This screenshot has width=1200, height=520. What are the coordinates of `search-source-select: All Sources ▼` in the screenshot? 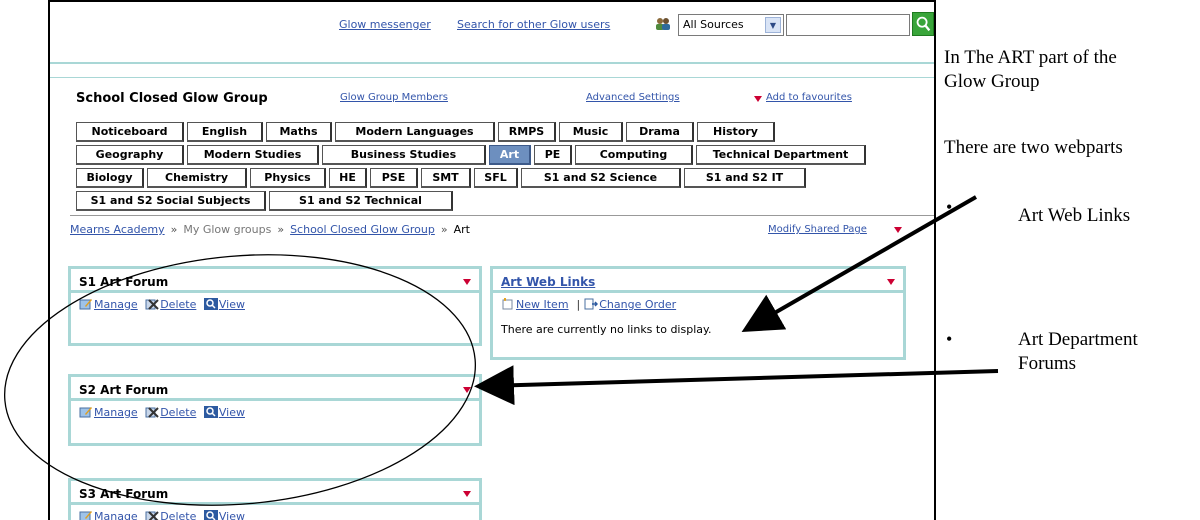 It's located at (731, 25).